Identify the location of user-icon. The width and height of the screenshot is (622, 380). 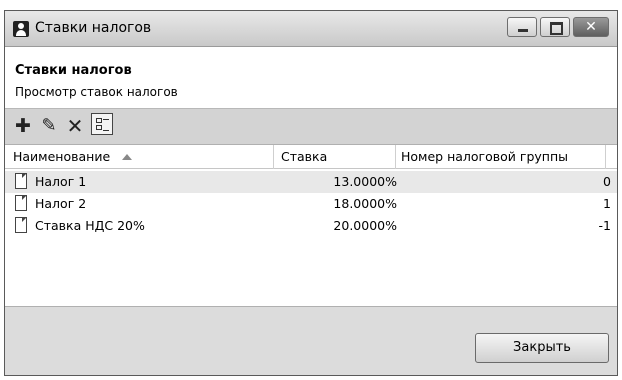
(21, 29).